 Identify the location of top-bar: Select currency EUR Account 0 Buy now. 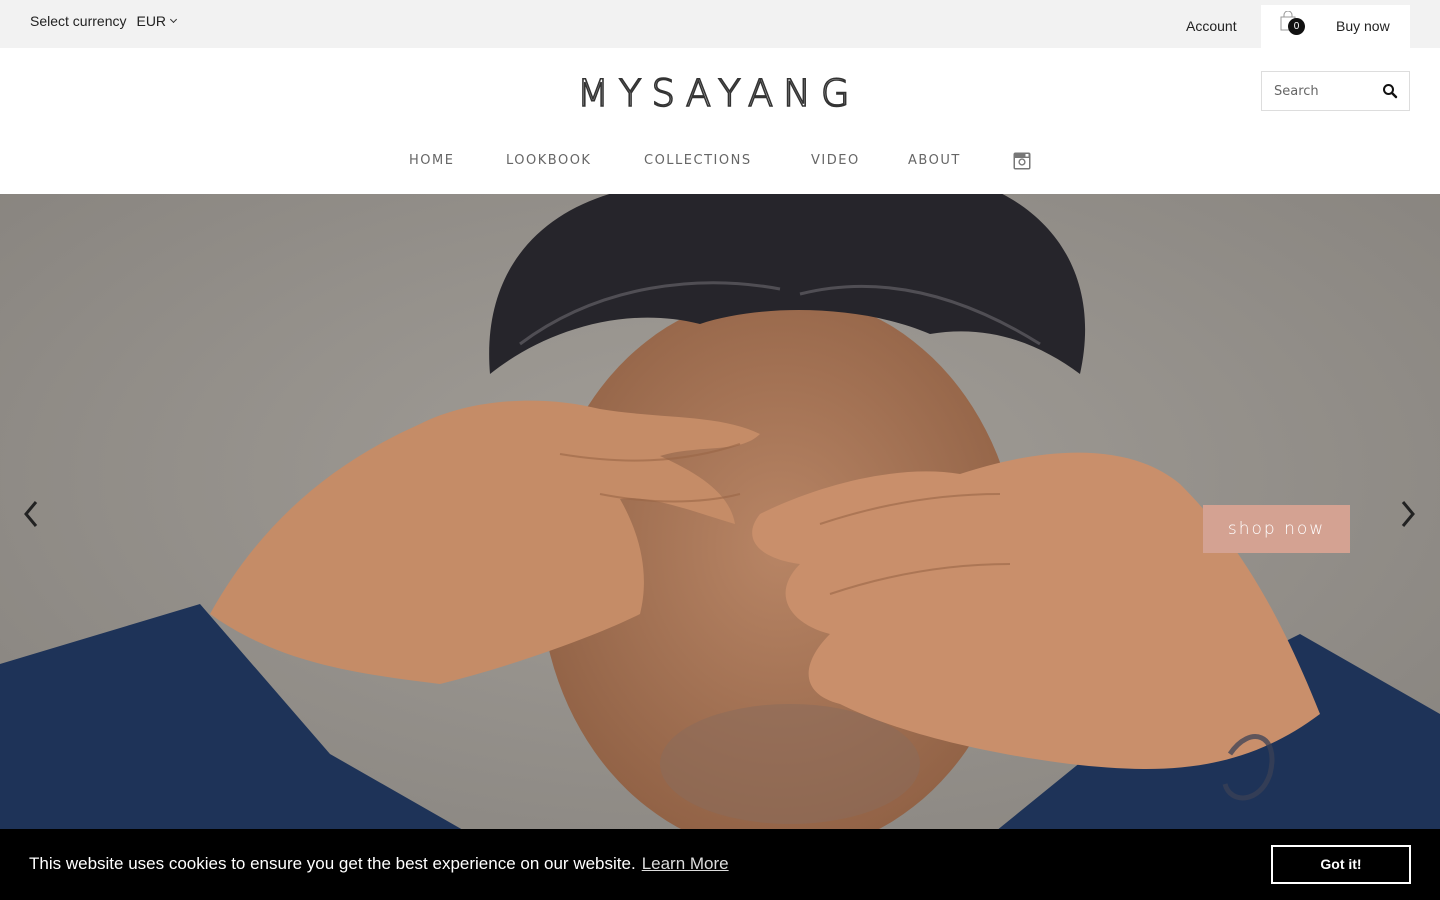
(720, 24).